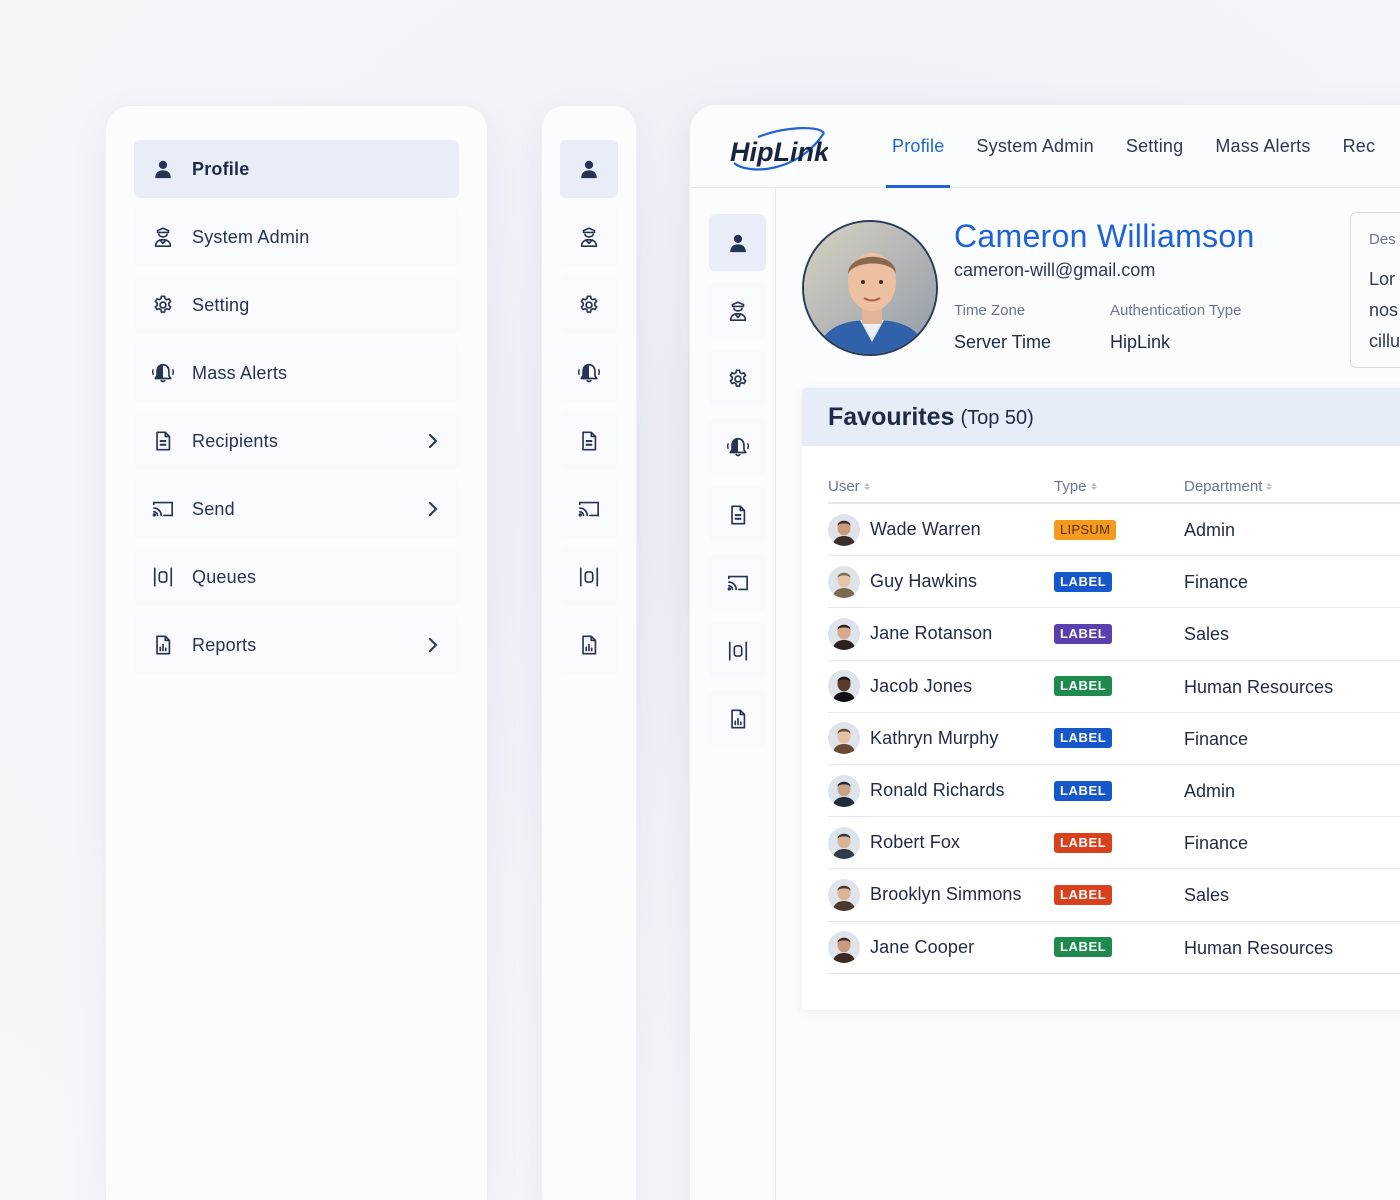 The image size is (1400, 1200). Describe the element at coordinates (1114, 739) in the screenshot. I see `table-row: Kathryn Murphy LABEL Finance` at that location.